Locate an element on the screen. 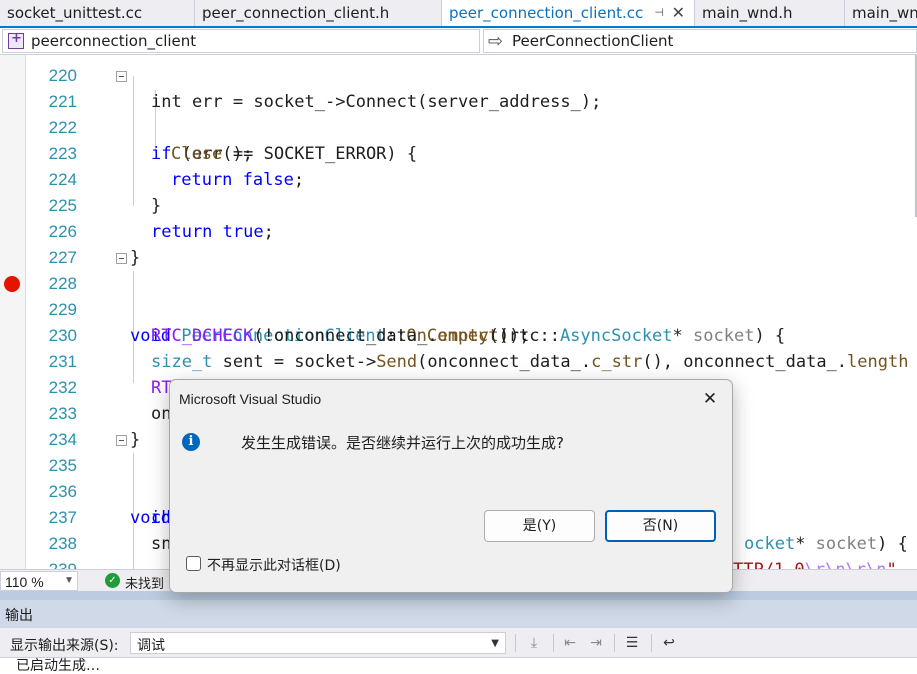  previous-message-icon: ⇤ is located at coordinates (570, 643).